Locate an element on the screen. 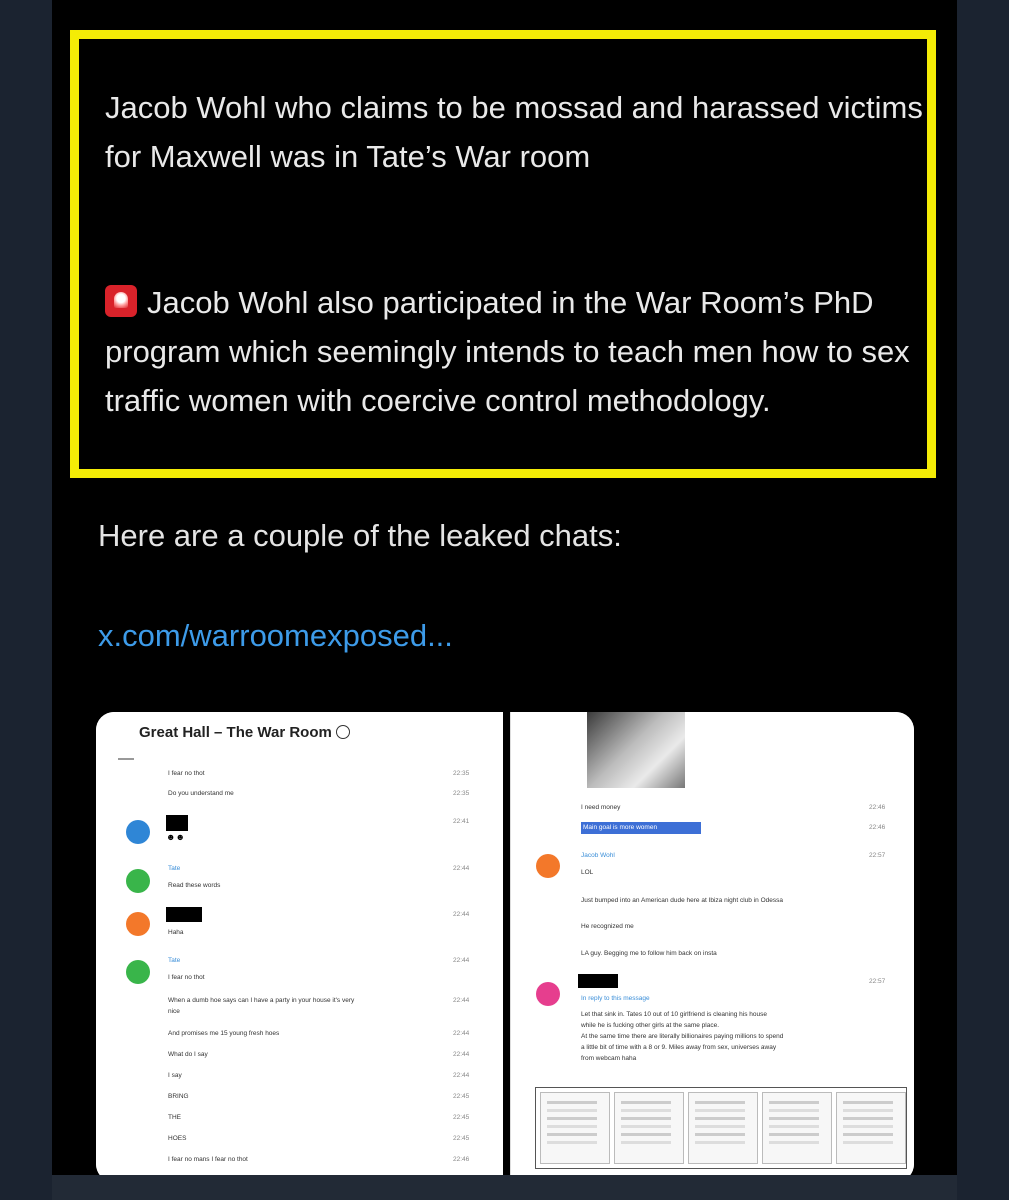 The width and height of the screenshot is (1009, 1200). panel-gap is located at coordinates (506, 943).